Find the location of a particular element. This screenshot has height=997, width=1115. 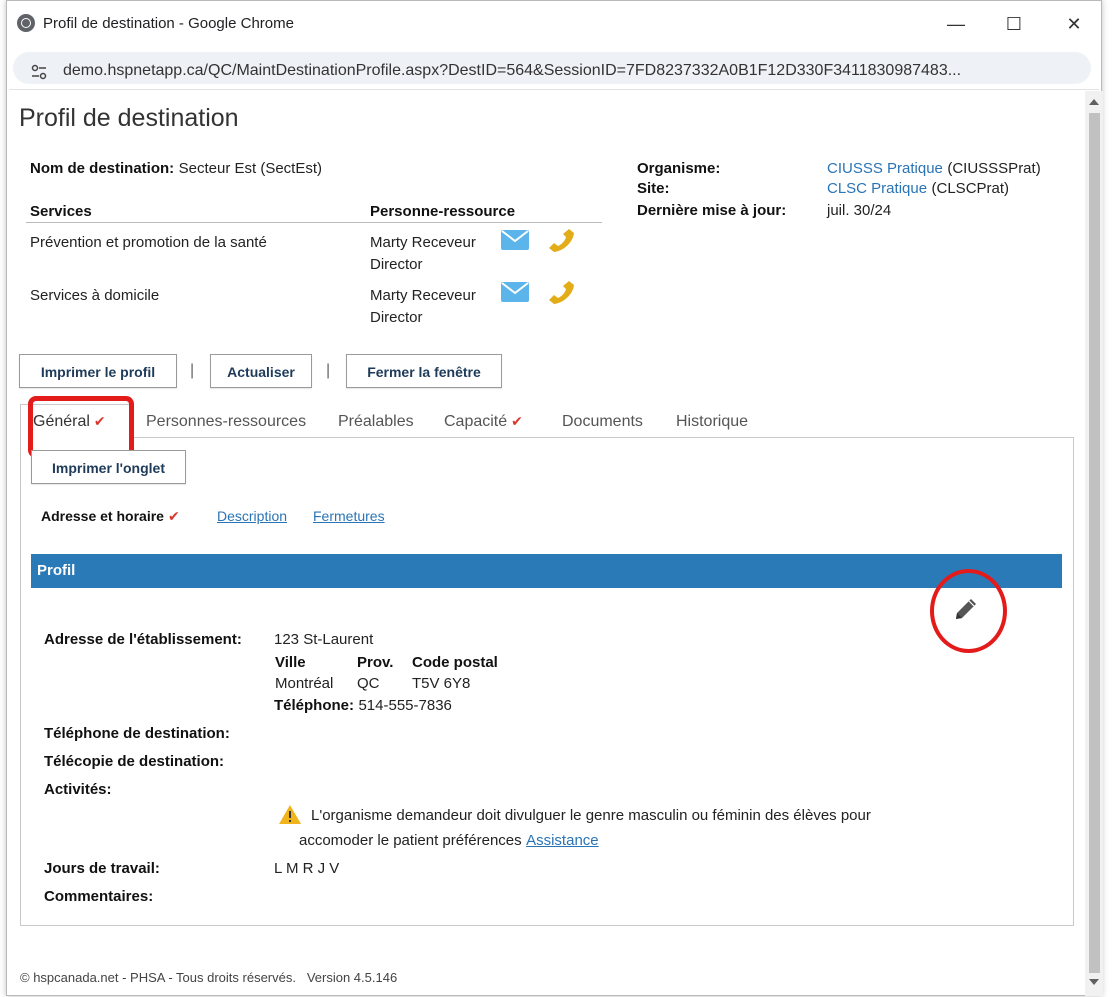

site-value: CLSC Pratique (CLSCPrat) is located at coordinates (918, 189).